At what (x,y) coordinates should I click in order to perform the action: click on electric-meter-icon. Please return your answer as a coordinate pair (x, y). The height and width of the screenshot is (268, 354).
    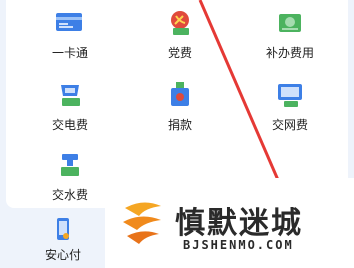
    Looking at the image, I should click on (70, 95).